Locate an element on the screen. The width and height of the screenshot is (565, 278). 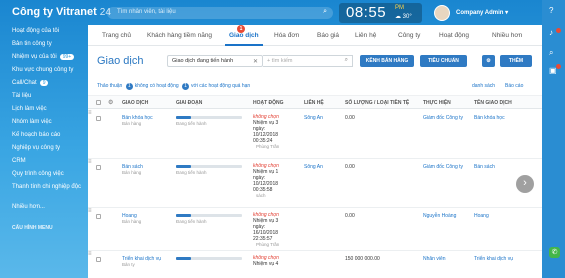
sidebar-item: CRM is located at coordinates (19, 161).